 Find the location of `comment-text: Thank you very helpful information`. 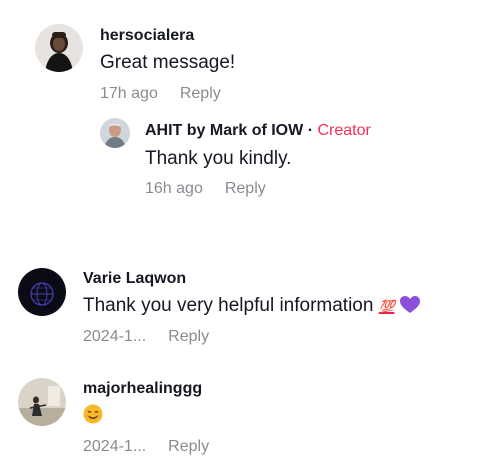

comment-text: Thank you very helpful information is located at coordinates (228, 305).